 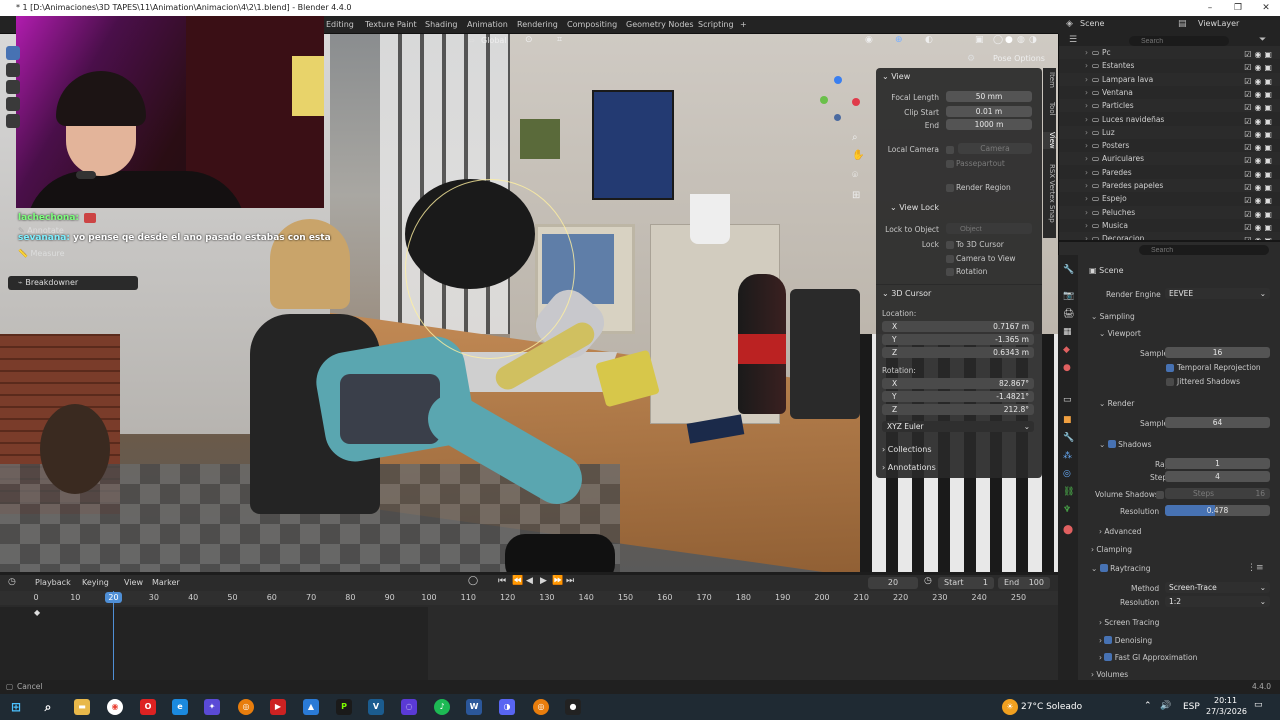 I want to click on shadows-checkbox, so click(x=1111, y=444).